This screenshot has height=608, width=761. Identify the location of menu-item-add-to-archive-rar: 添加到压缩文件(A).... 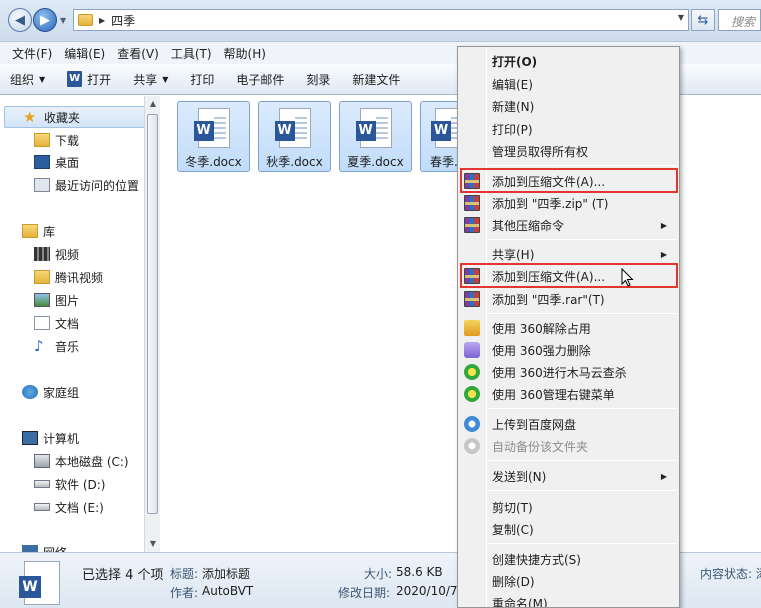
(568, 276).